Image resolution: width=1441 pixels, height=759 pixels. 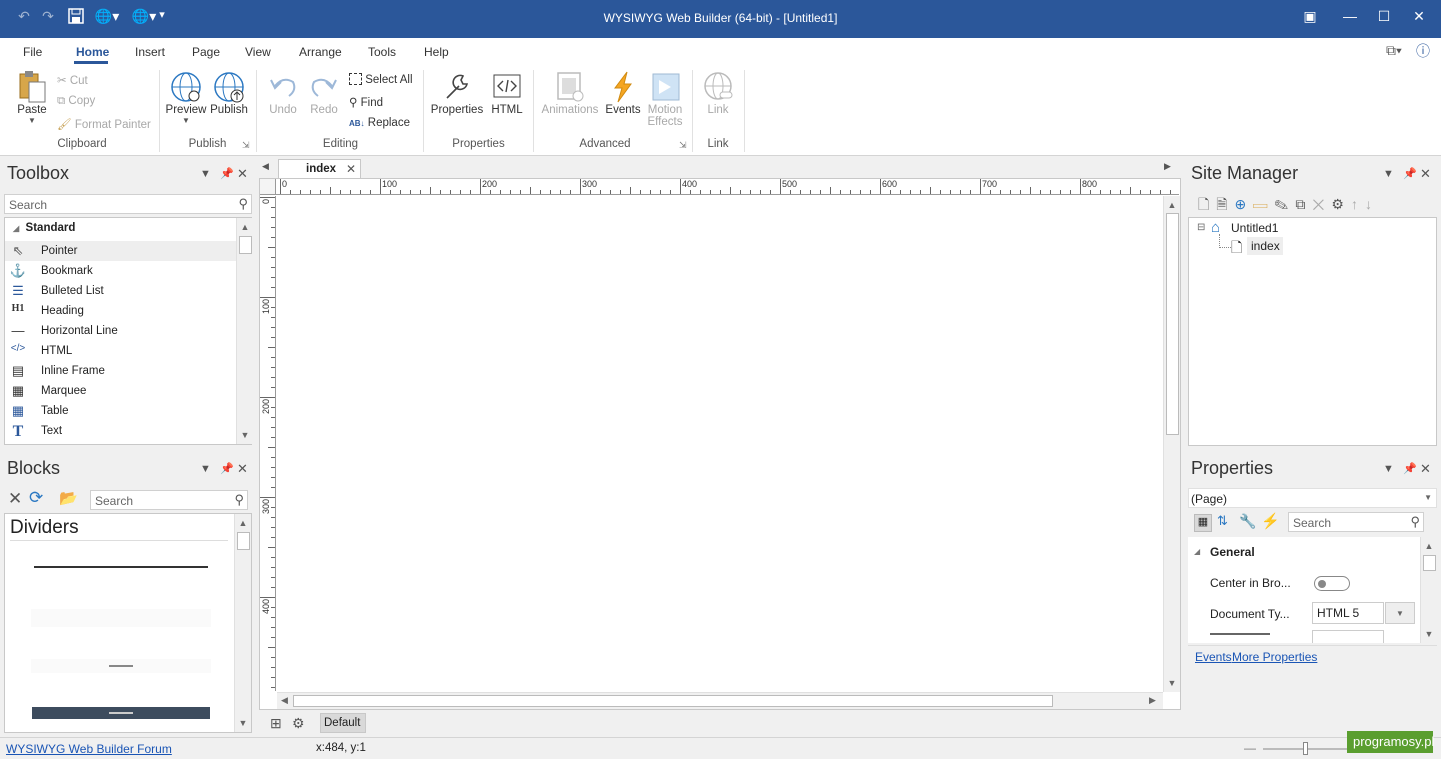 What do you see at coordinates (1312, 498) in the screenshot?
I see `object-selector: (Page) ▼` at bounding box center [1312, 498].